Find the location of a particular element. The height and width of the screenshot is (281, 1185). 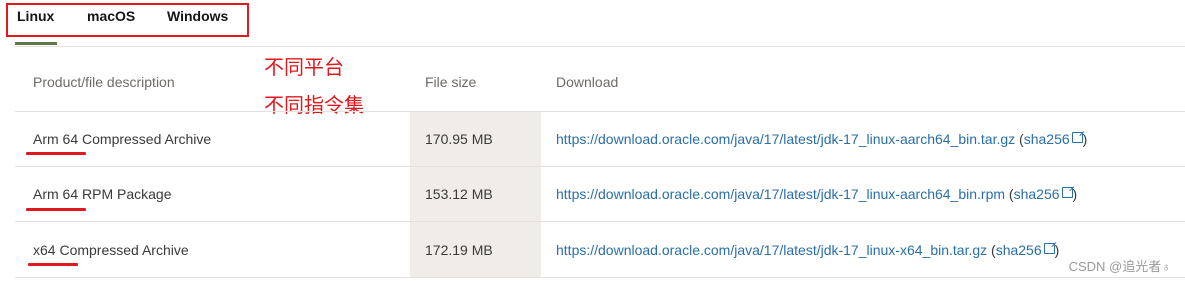

annotation-instruction-set: 不同指令集 is located at coordinates (314, 105).